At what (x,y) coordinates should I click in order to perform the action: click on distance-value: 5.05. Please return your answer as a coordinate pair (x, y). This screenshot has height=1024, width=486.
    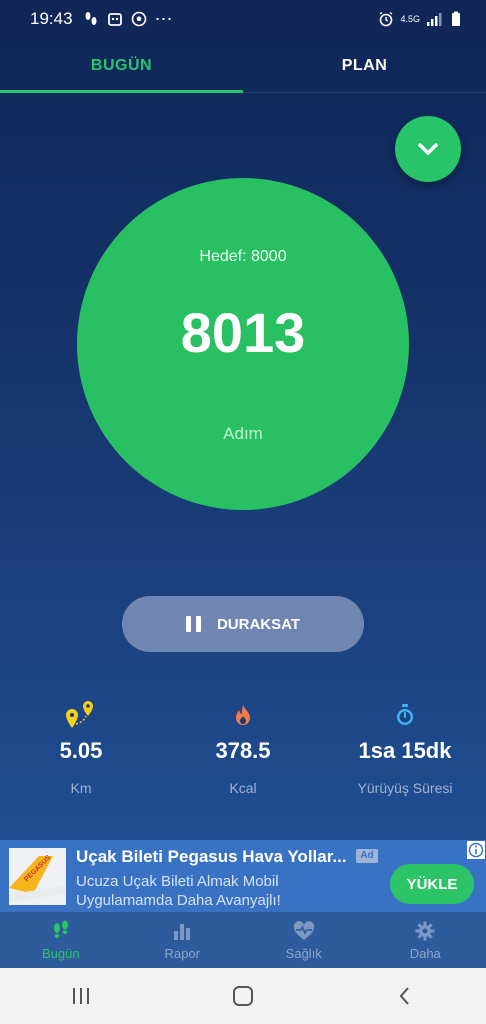
    Looking at the image, I should click on (81, 750).